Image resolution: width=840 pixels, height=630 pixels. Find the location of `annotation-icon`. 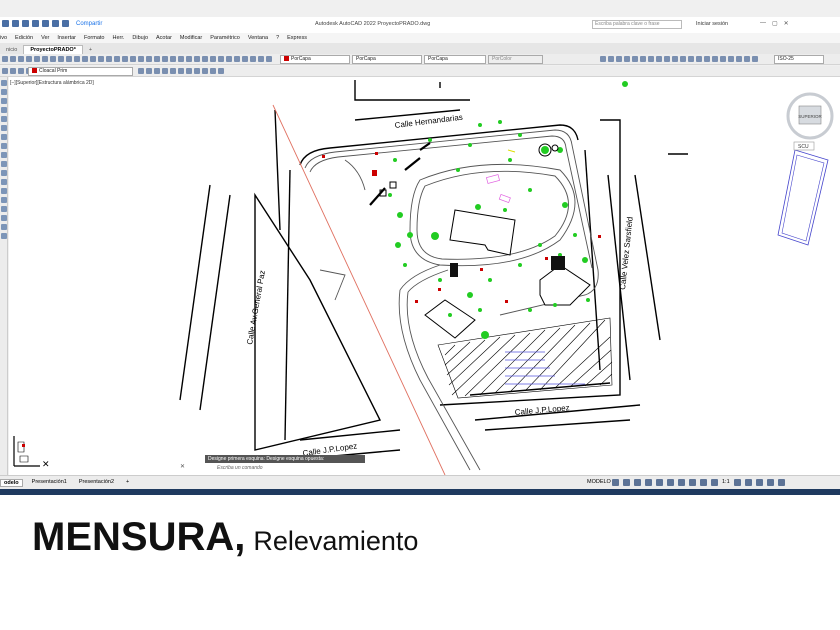

annotation-icon is located at coordinates (714, 482).